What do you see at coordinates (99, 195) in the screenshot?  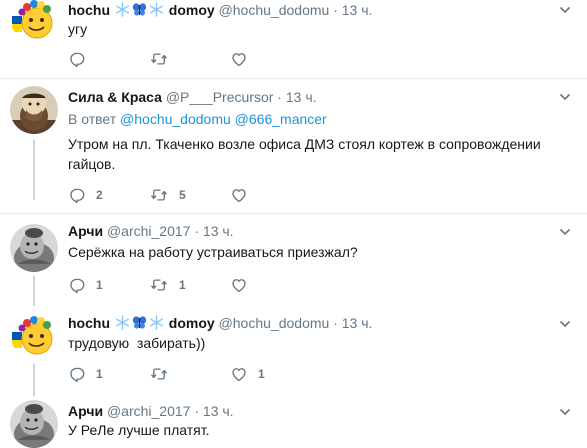 I see `reply-count: 2` at bounding box center [99, 195].